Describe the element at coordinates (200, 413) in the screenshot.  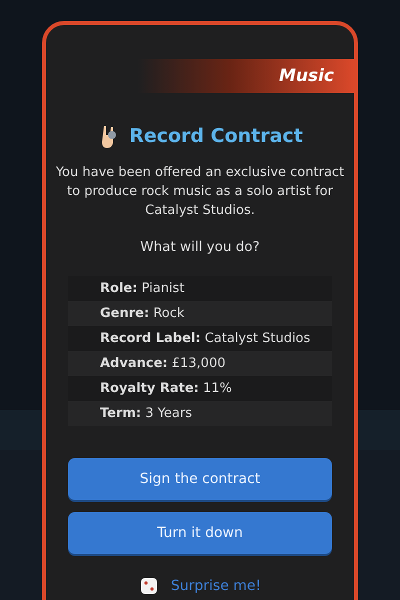
I see `detail-row: Term: 3 Years` at that location.